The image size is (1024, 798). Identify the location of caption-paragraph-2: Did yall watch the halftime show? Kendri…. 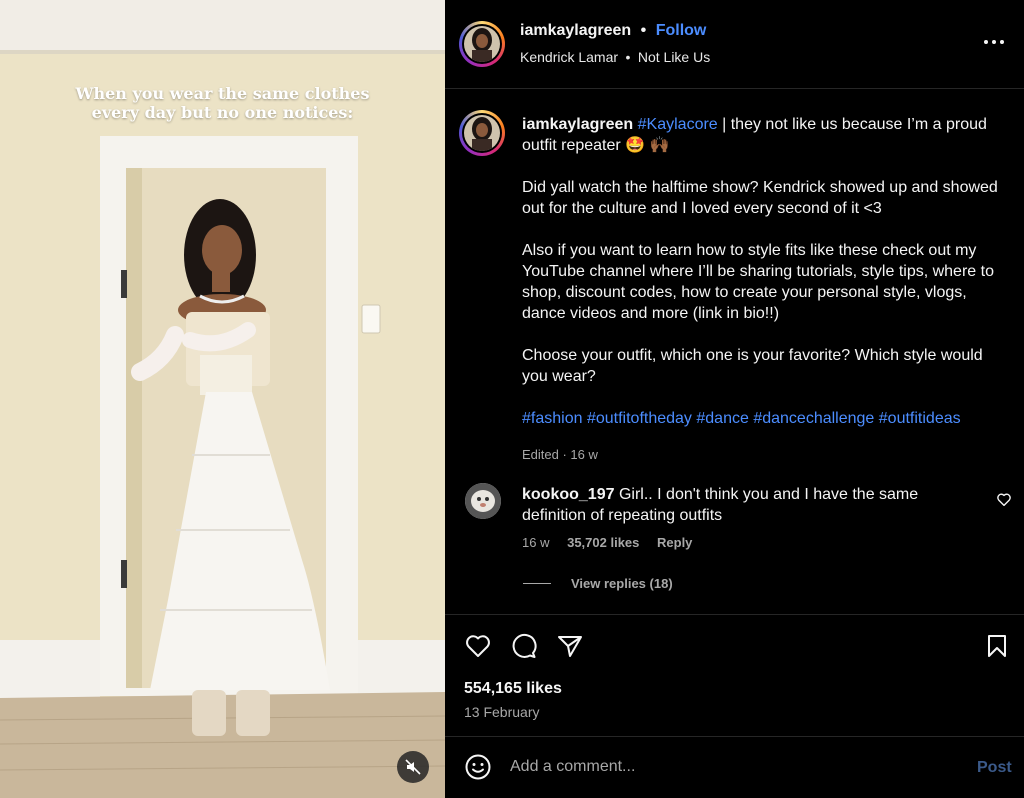
(760, 198).